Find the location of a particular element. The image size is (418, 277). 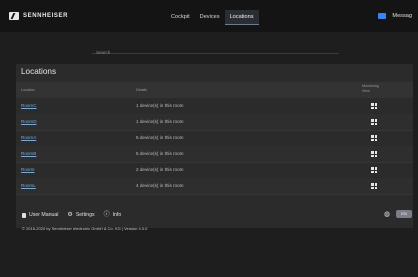

table-row: RoomL 4 device(s) in this room is located at coordinates (214, 186).